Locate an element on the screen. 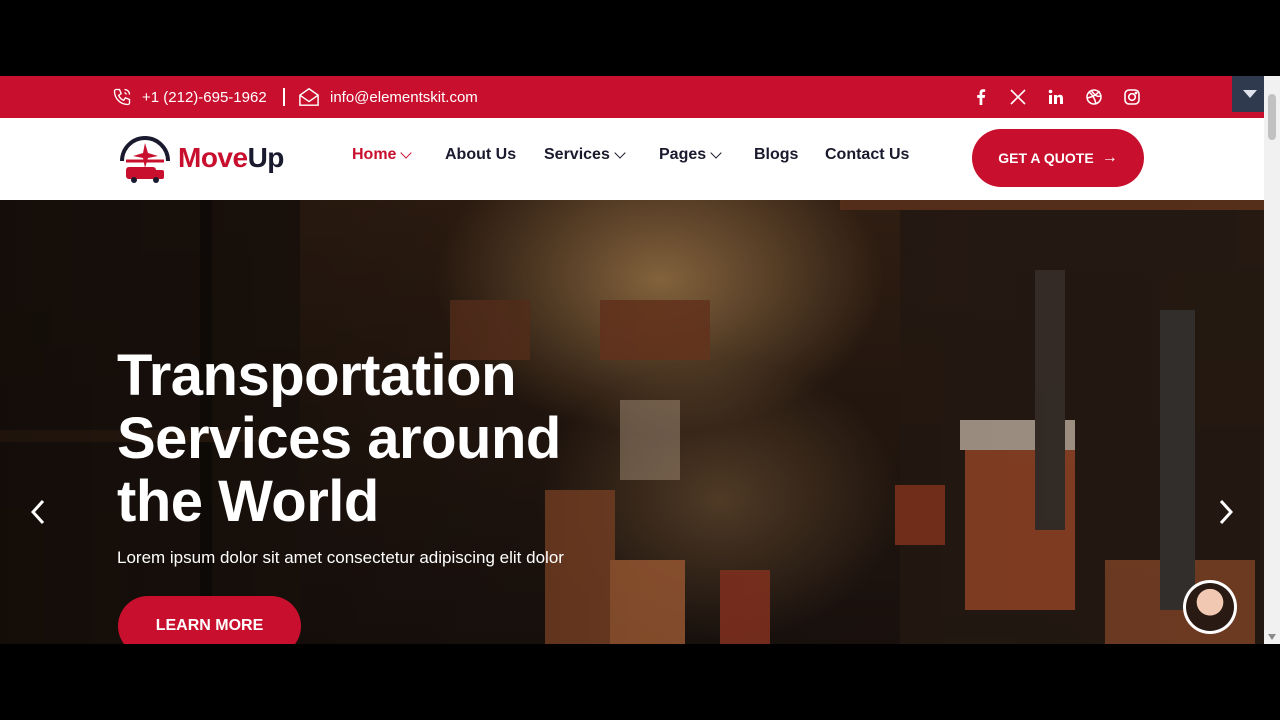 The height and width of the screenshot is (720, 1280). hero-title-line-3: the World is located at coordinates (248, 501).